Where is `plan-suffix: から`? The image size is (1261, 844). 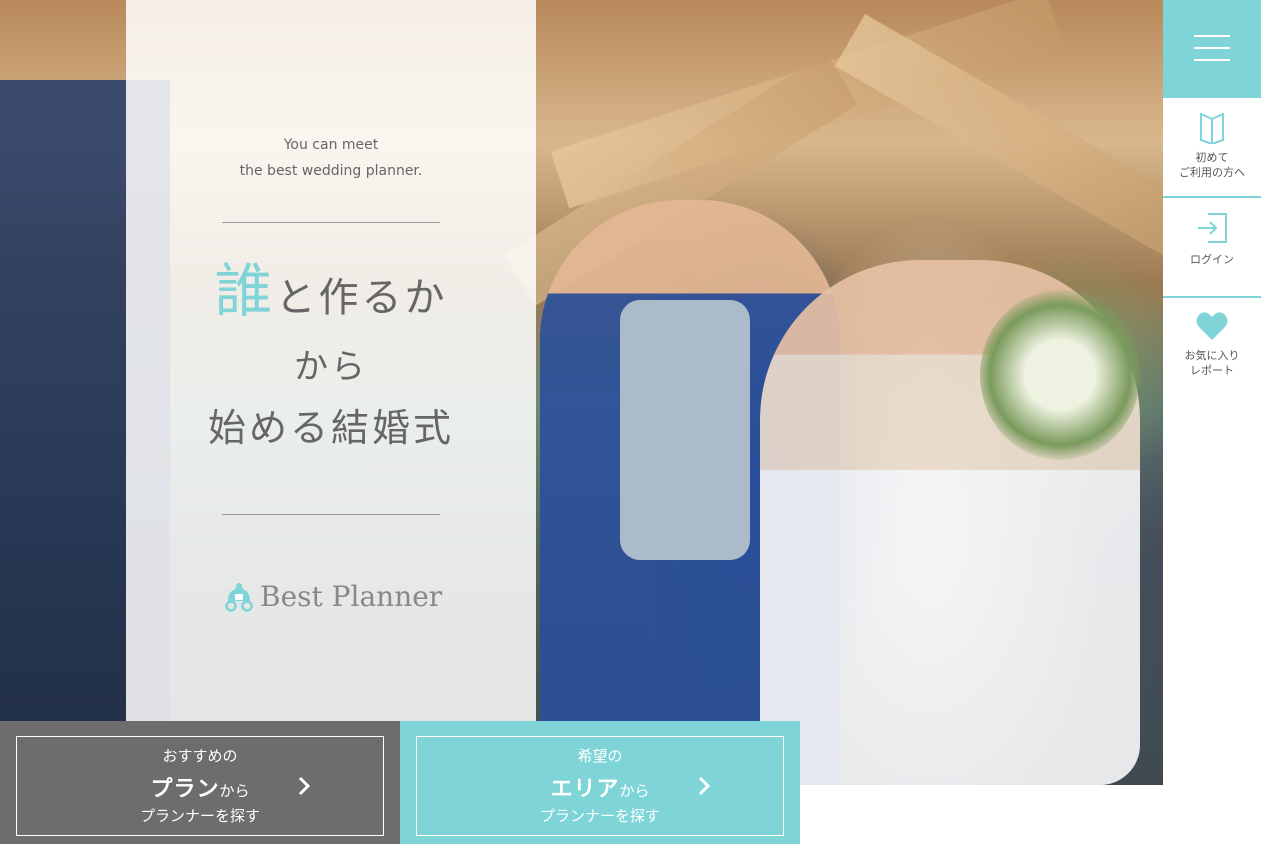 plan-suffix: から is located at coordinates (234, 791).